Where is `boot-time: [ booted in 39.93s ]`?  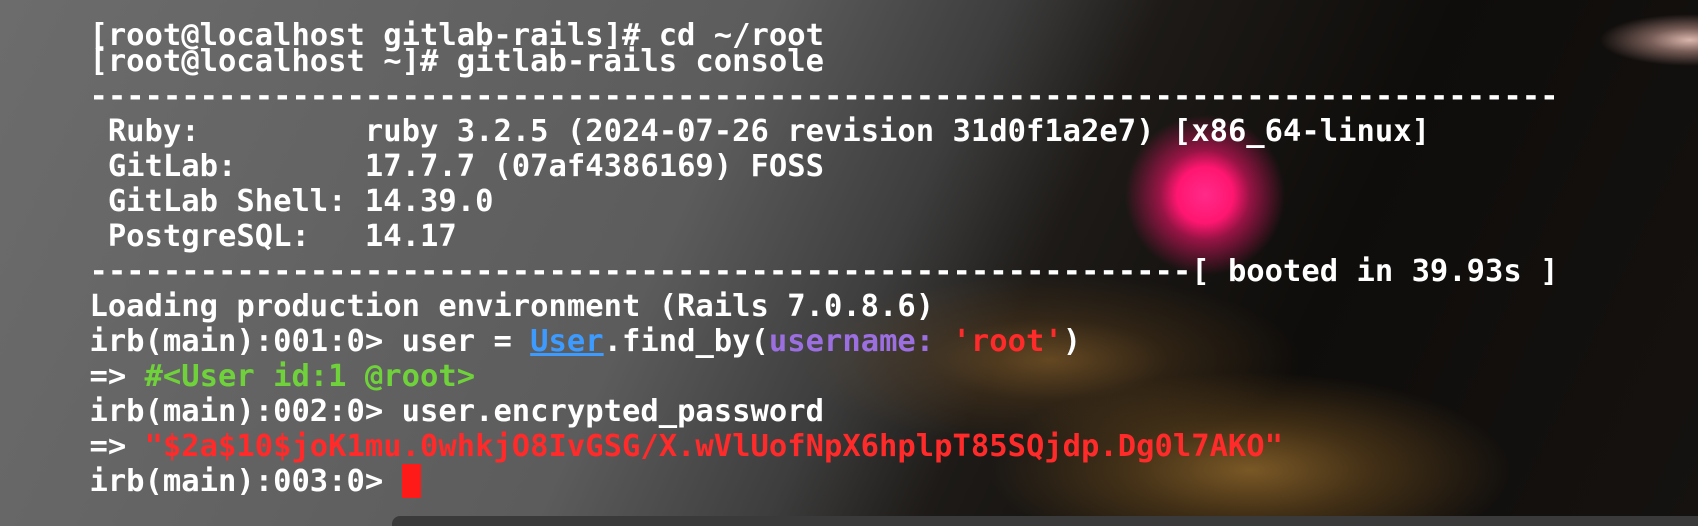 boot-time: [ booted in 39.93s ] is located at coordinates (1375, 271).